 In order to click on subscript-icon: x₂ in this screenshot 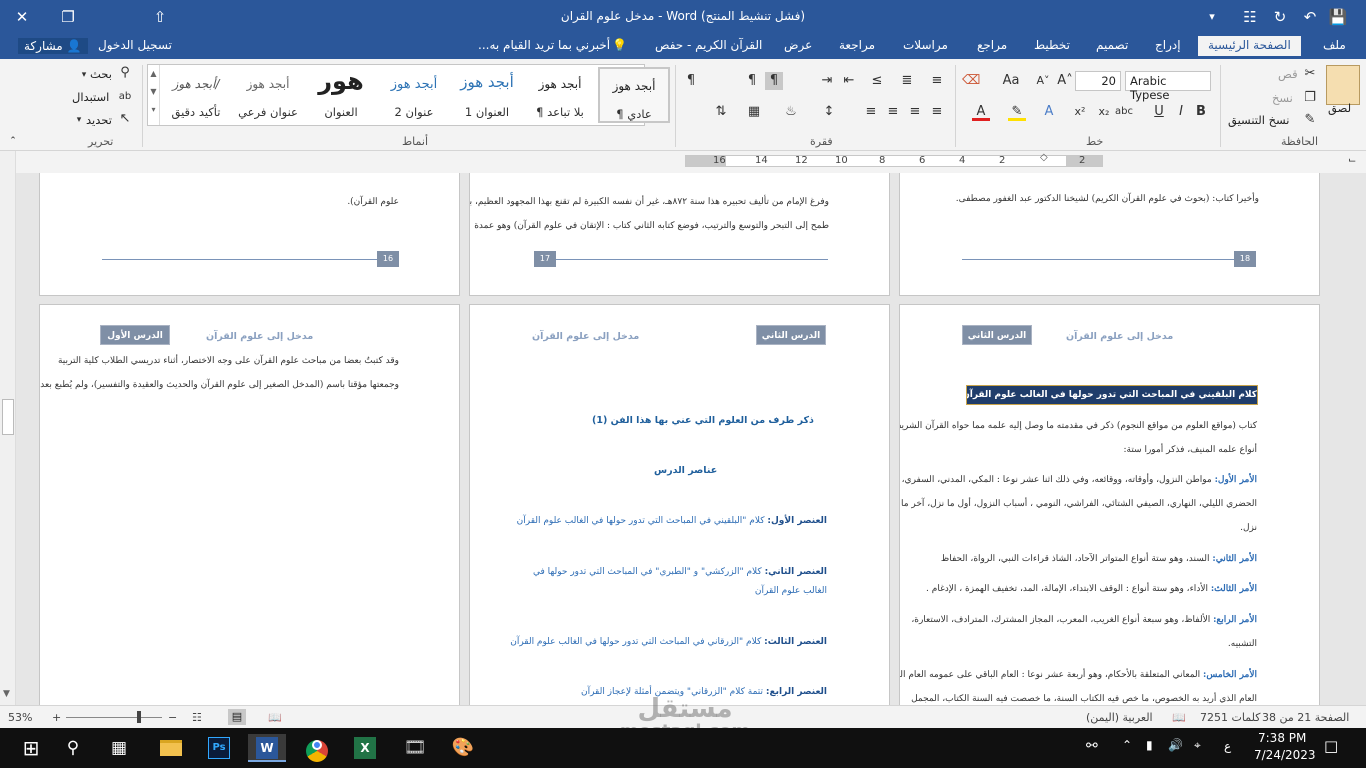, I will do `click(1104, 112)`.